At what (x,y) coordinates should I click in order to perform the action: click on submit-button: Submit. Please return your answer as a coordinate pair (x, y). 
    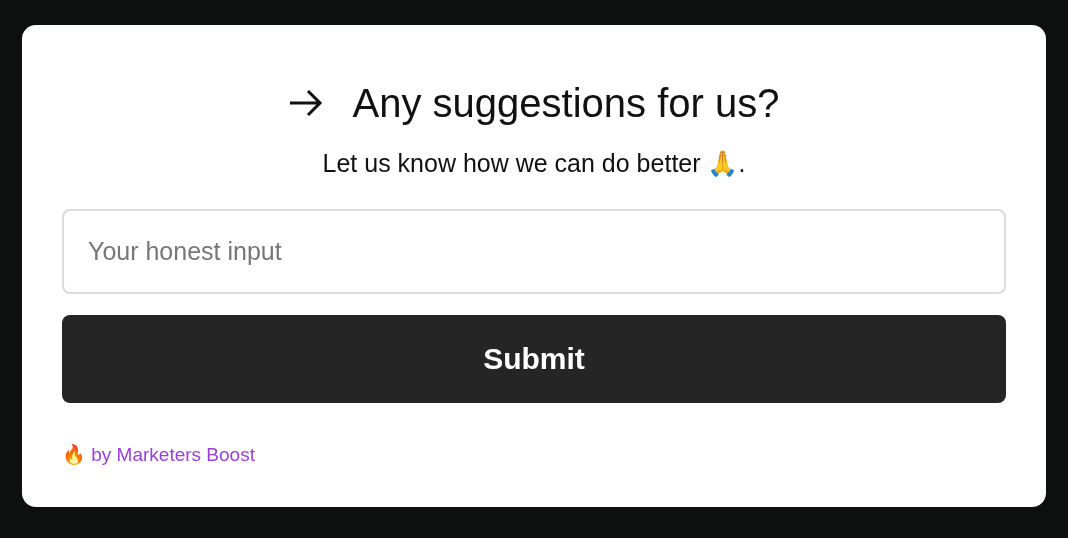
    Looking at the image, I should click on (534, 359).